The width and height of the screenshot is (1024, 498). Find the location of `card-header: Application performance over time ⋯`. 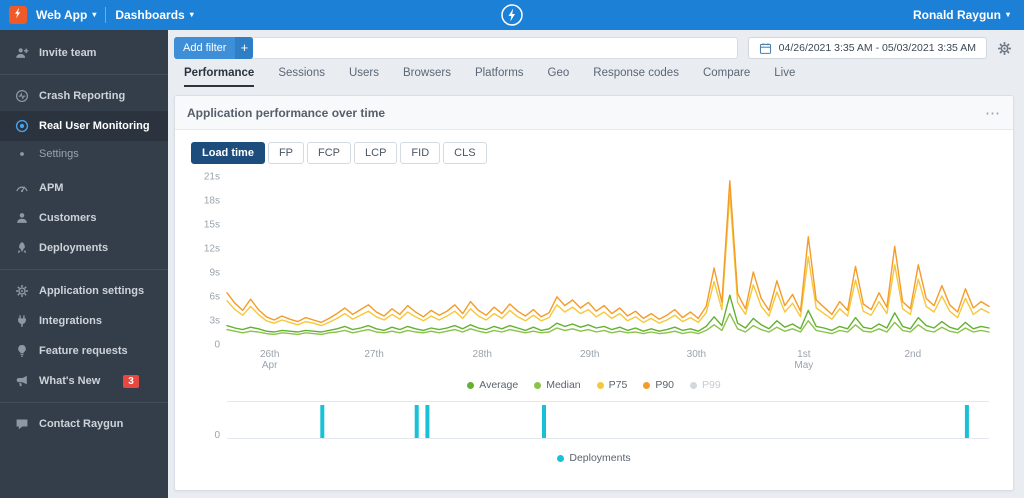

card-header: Application performance over time ⋯ is located at coordinates (594, 113).